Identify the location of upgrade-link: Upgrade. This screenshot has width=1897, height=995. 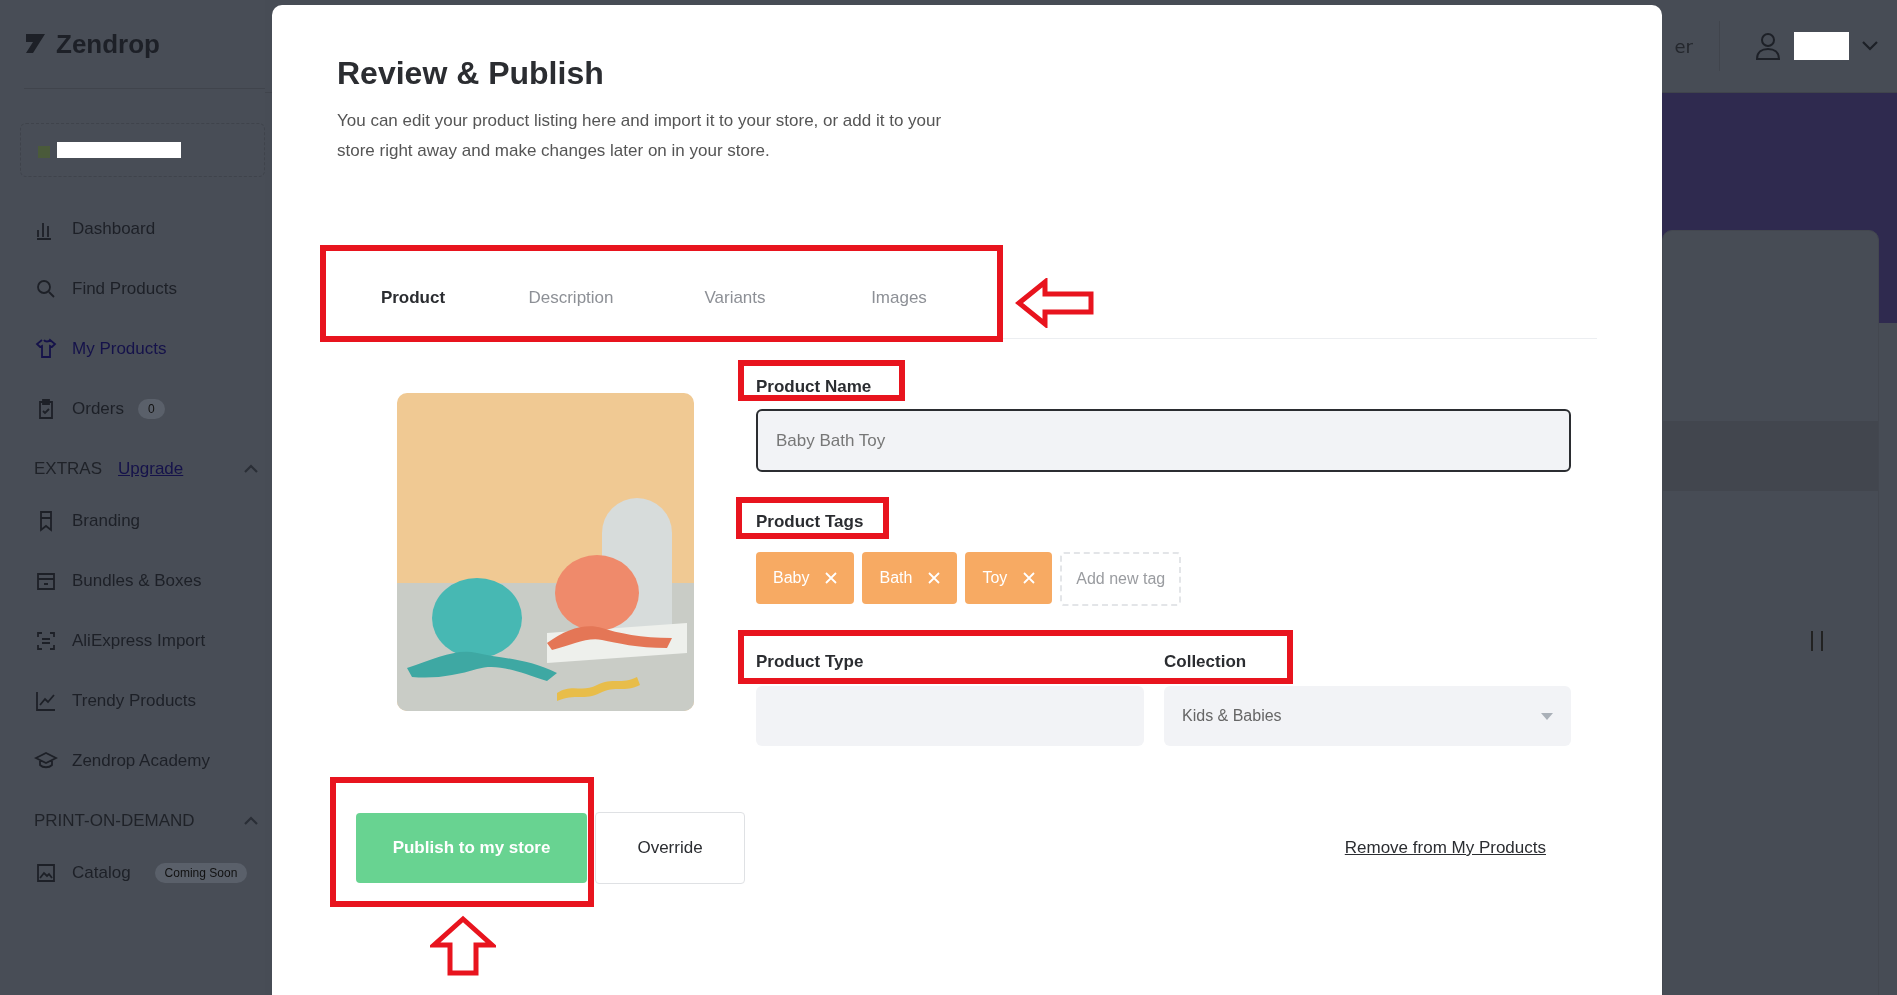
(151, 469).